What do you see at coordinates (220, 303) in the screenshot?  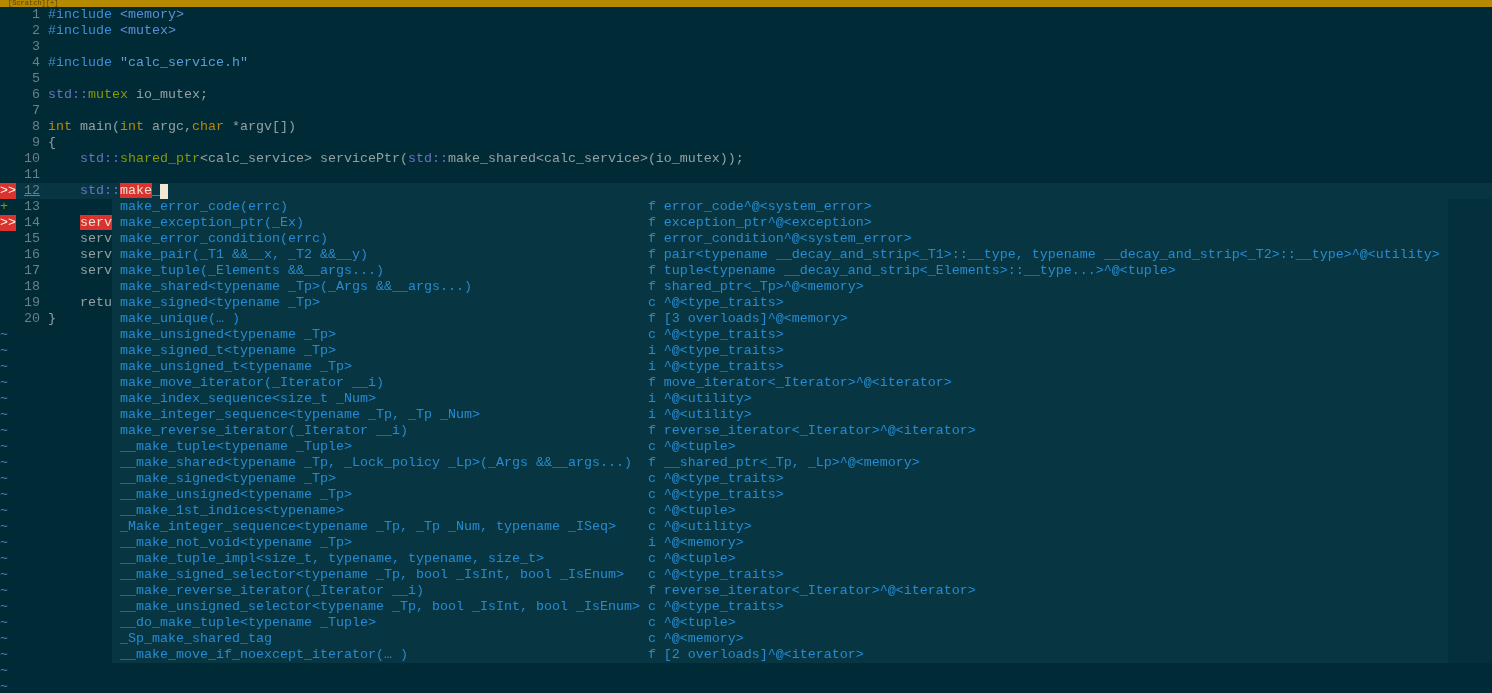 I see `completion-name: make_signed<typename _Tp>` at bounding box center [220, 303].